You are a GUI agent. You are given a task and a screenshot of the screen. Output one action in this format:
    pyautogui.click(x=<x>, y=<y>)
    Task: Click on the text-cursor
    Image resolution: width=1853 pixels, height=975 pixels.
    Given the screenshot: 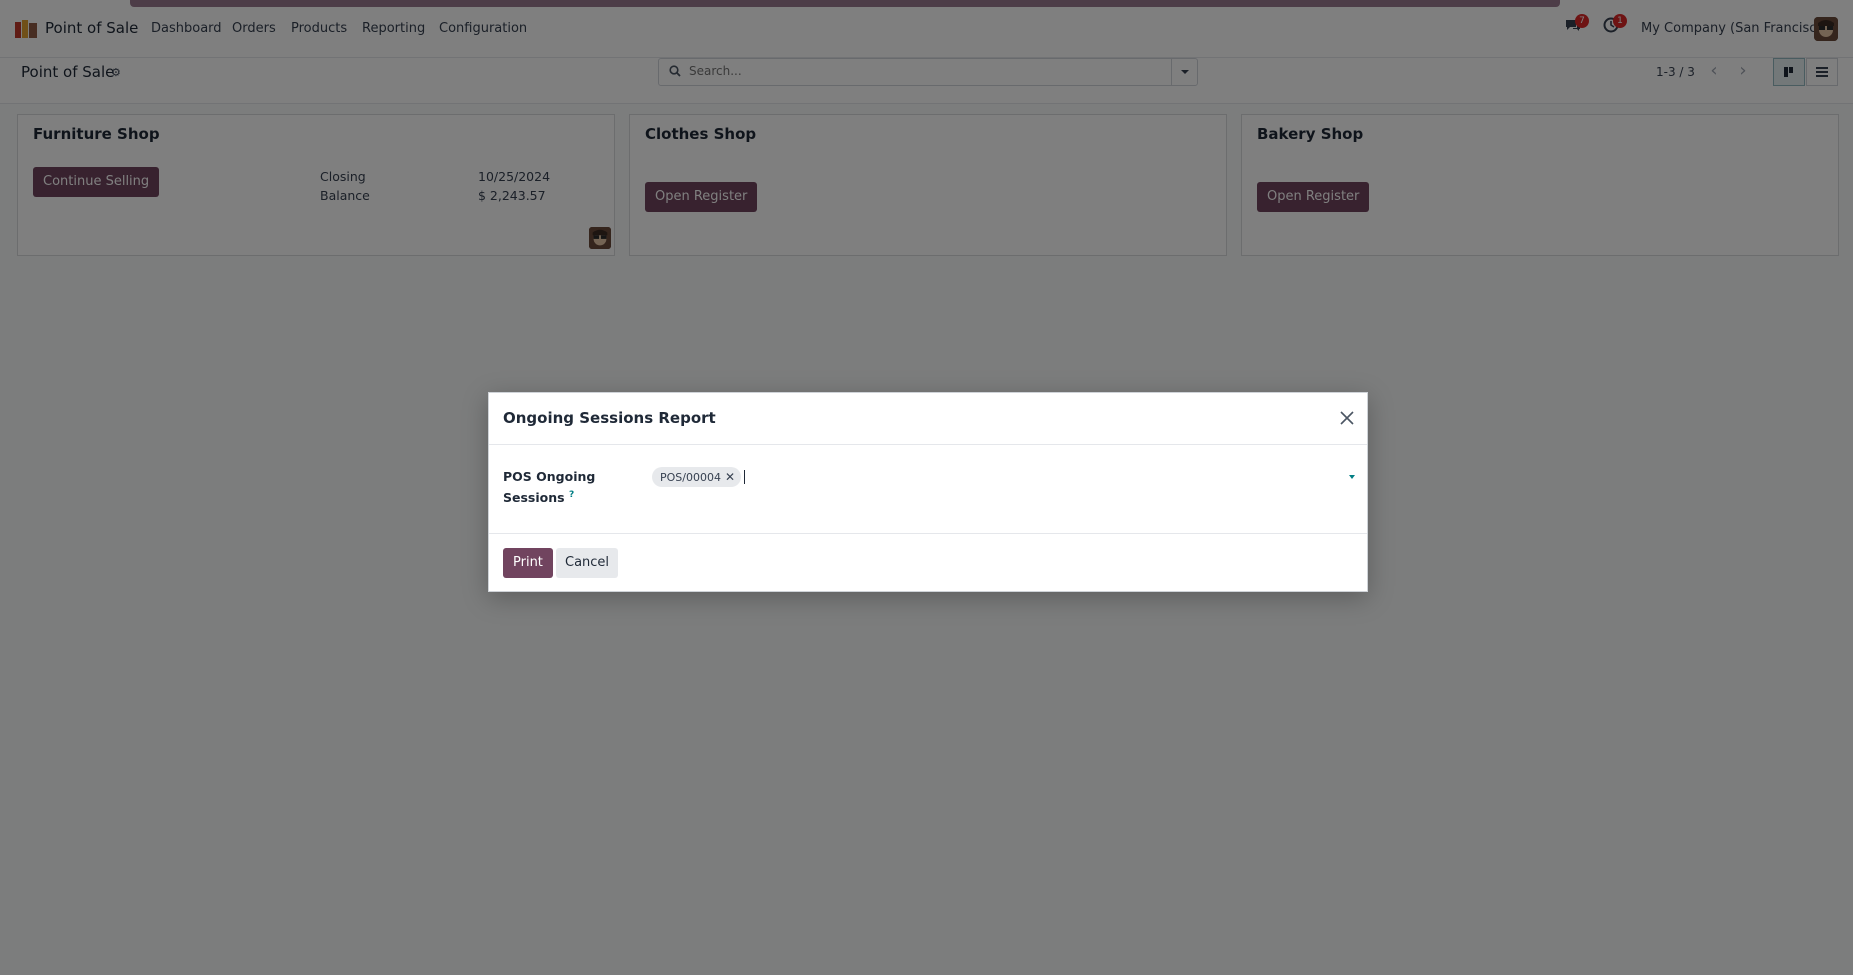 What is the action you would take?
    pyautogui.click(x=744, y=477)
    